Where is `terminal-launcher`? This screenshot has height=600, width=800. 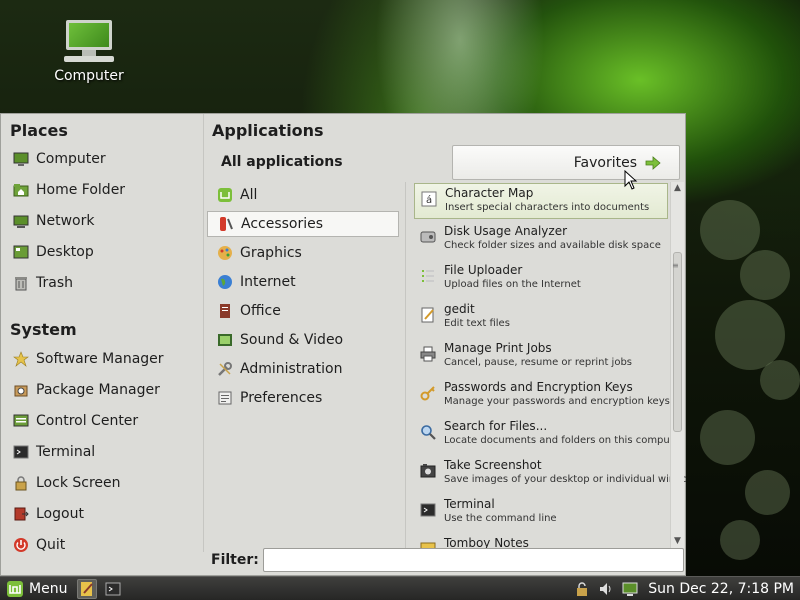 terminal-launcher is located at coordinates (113, 589).